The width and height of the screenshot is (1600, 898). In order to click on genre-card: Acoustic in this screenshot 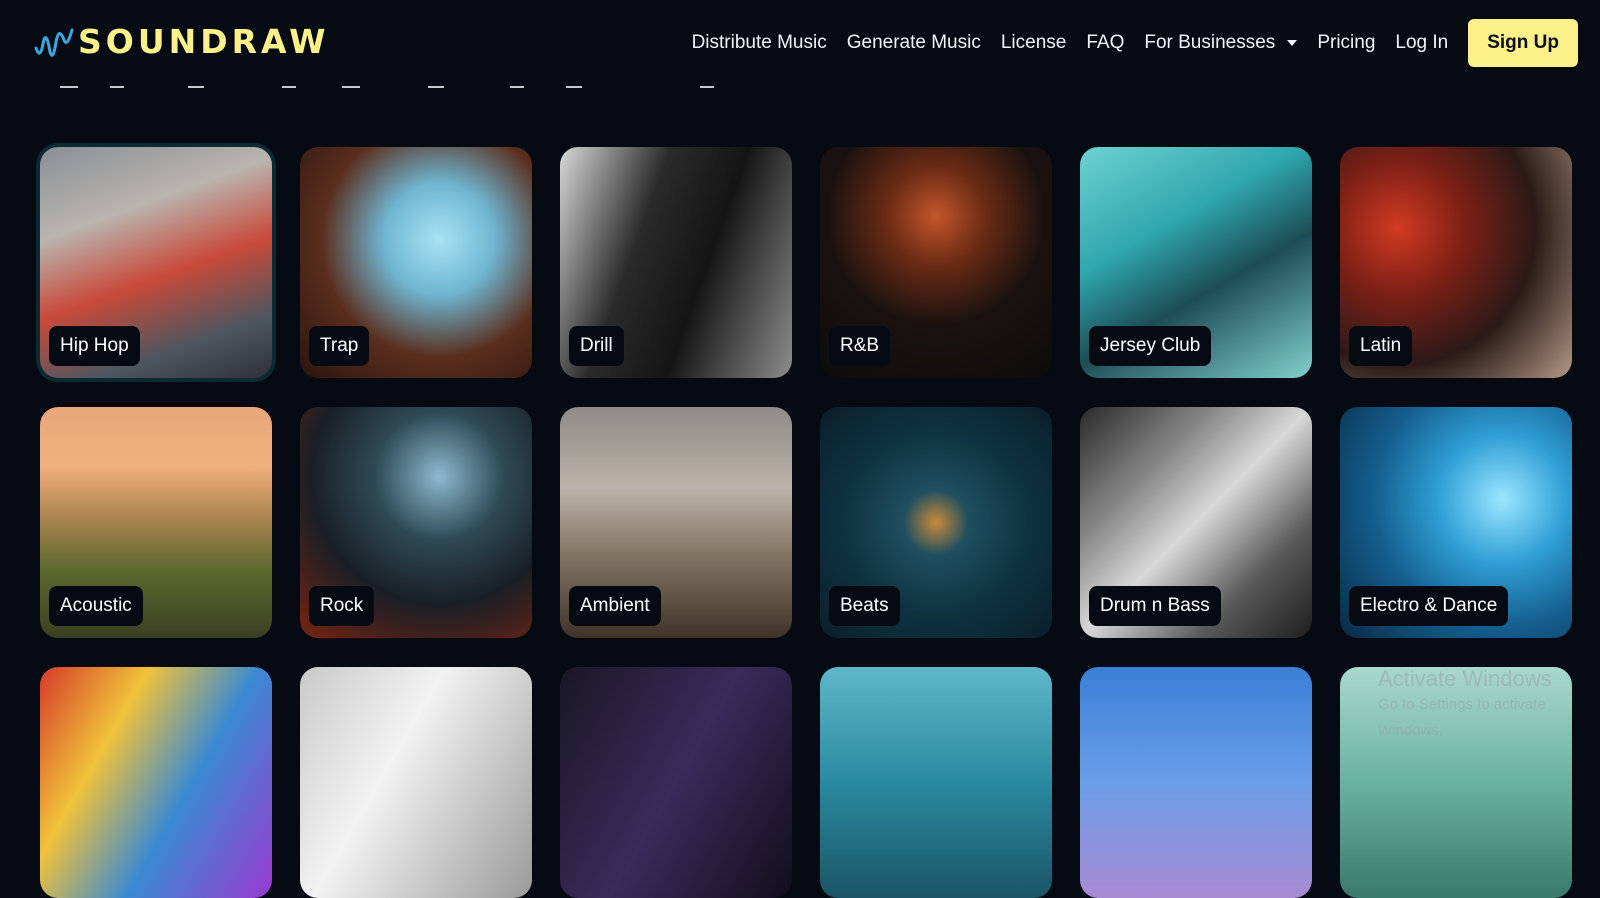, I will do `click(156, 522)`.